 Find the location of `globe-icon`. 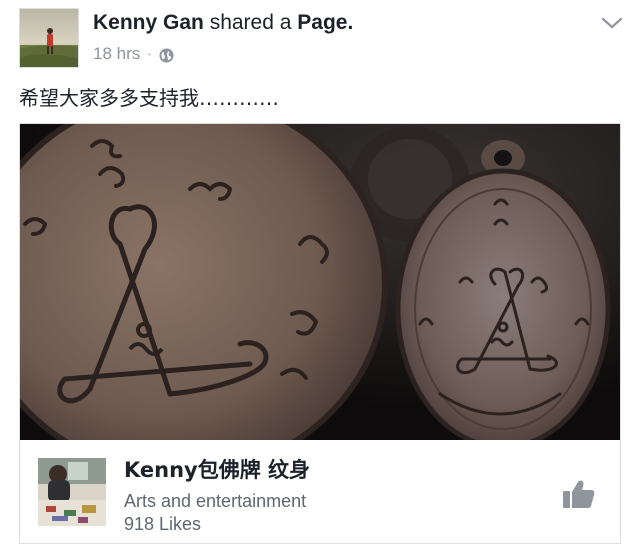

globe-icon is located at coordinates (166, 55).